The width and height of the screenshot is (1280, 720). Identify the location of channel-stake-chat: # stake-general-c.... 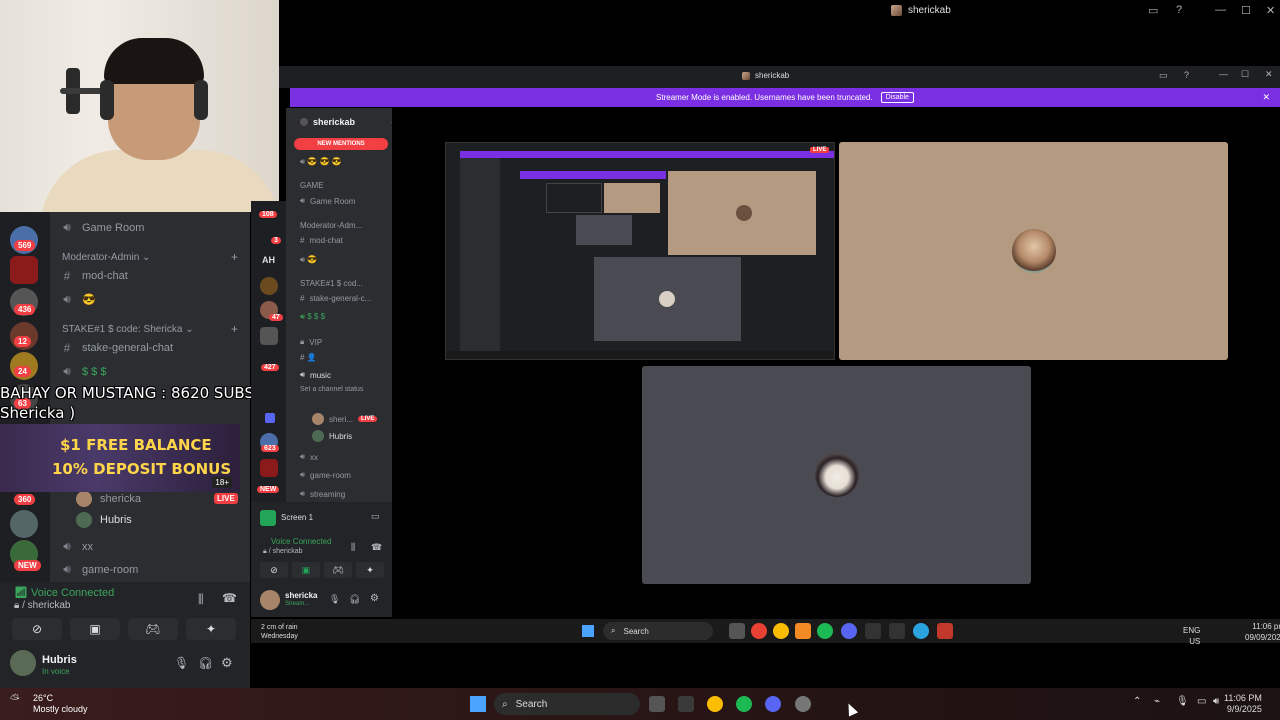
(335, 298).